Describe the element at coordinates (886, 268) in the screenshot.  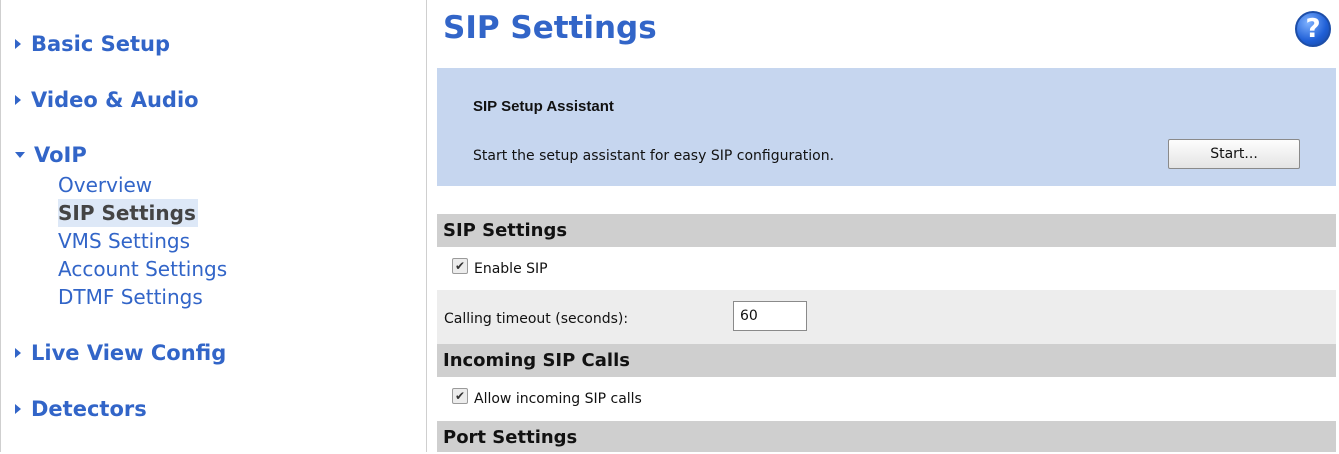
I see `enable-sip-row: ✔ Enable SIP` at that location.